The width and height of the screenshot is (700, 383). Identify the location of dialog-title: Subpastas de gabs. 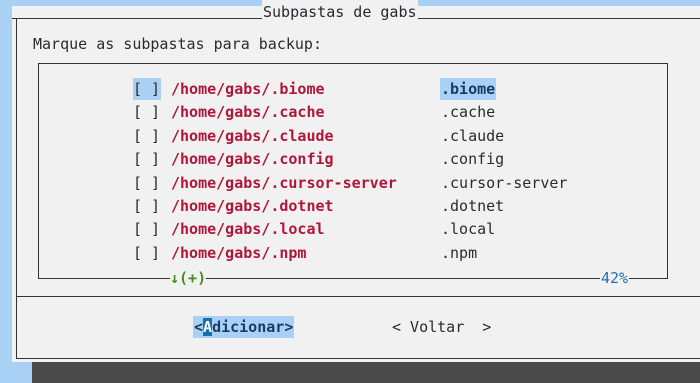
(340, 12).